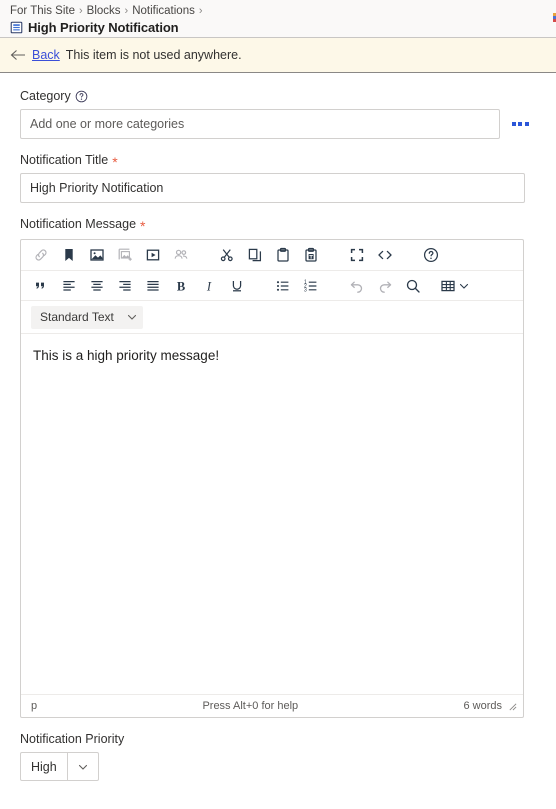 The width and height of the screenshot is (556, 809). I want to click on insert-image-icon, so click(97, 255).